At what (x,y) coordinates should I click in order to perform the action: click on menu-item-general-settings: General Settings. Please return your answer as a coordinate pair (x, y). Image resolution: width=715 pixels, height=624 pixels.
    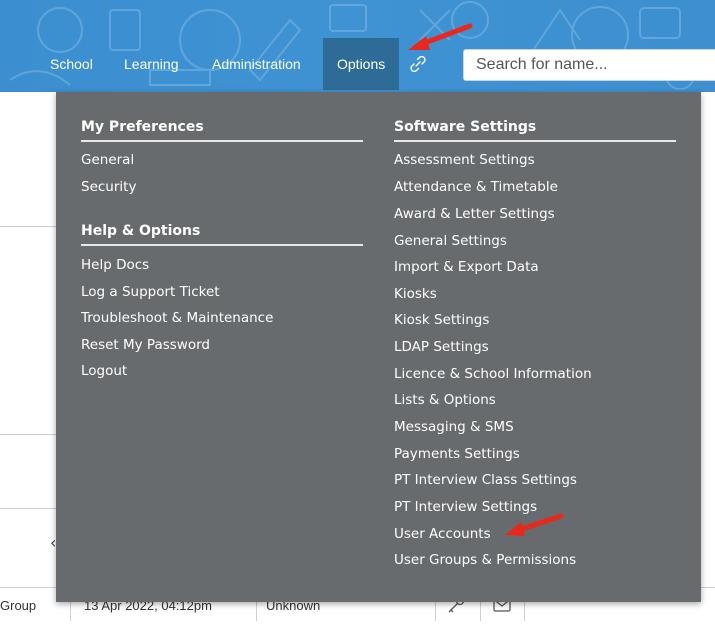
    Looking at the image, I should click on (450, 241).